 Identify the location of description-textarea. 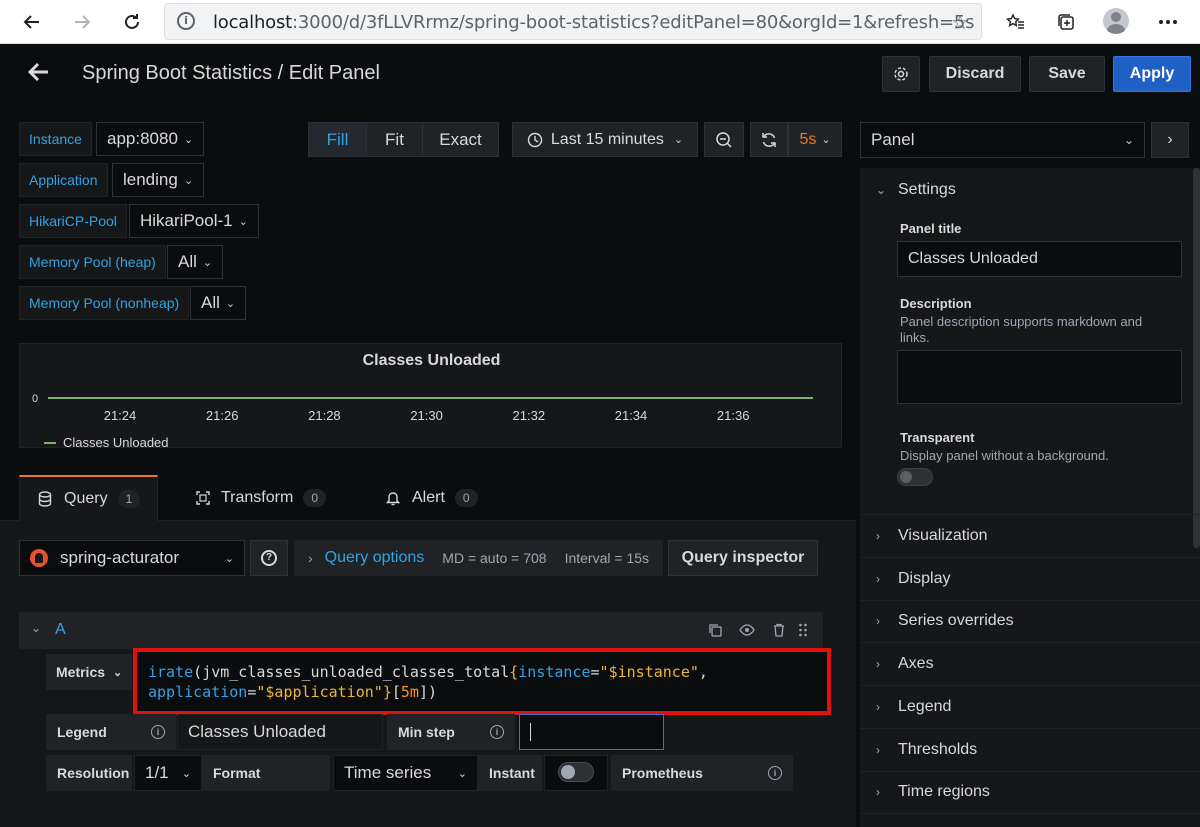
(1039, 377).